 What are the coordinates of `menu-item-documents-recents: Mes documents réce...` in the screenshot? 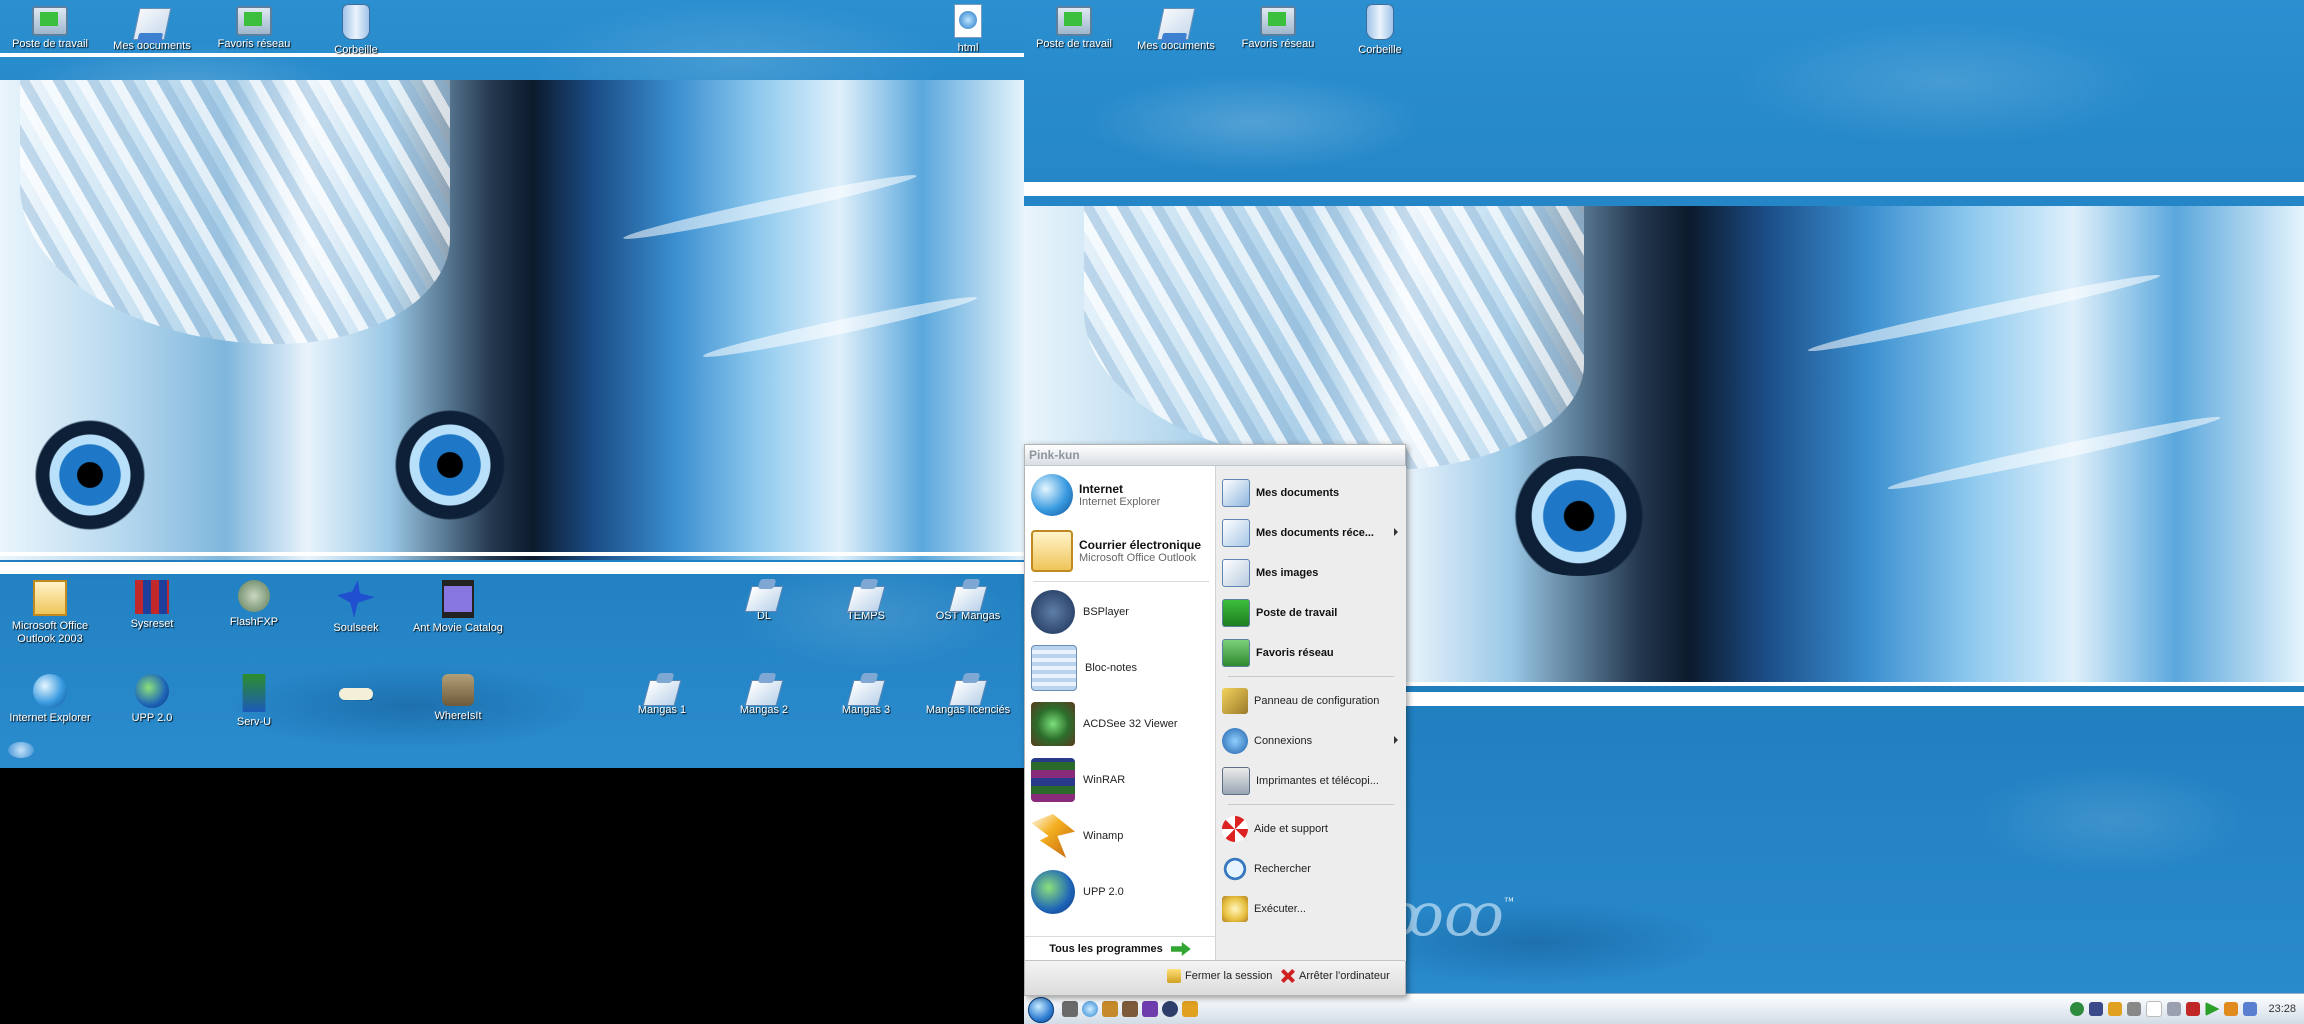 It's located at (1312, 533).